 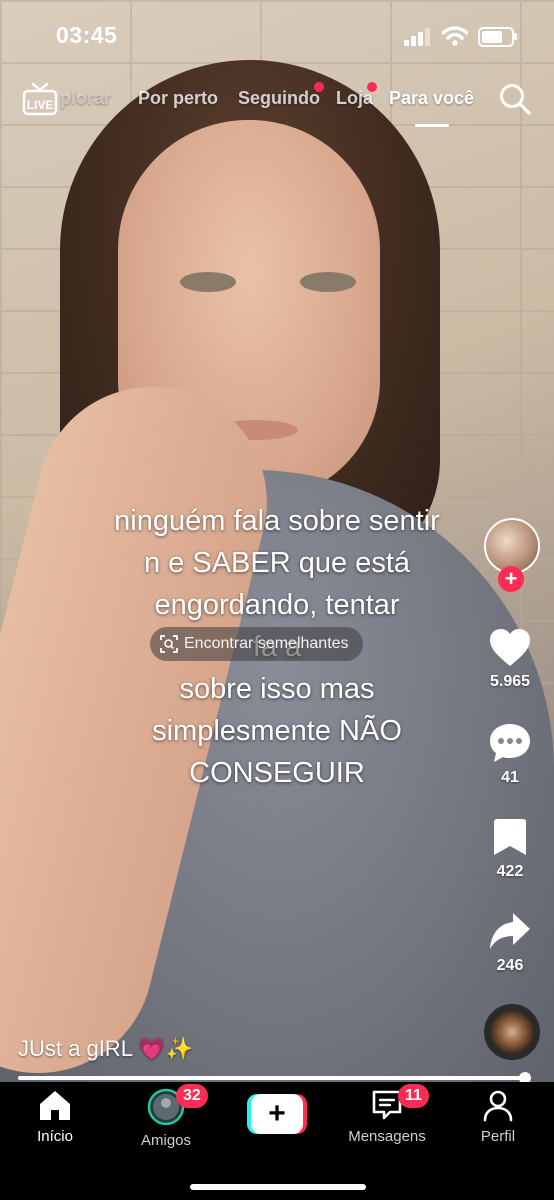 I want to click on seguindo-notification-dot, so click(x=319, y=87).